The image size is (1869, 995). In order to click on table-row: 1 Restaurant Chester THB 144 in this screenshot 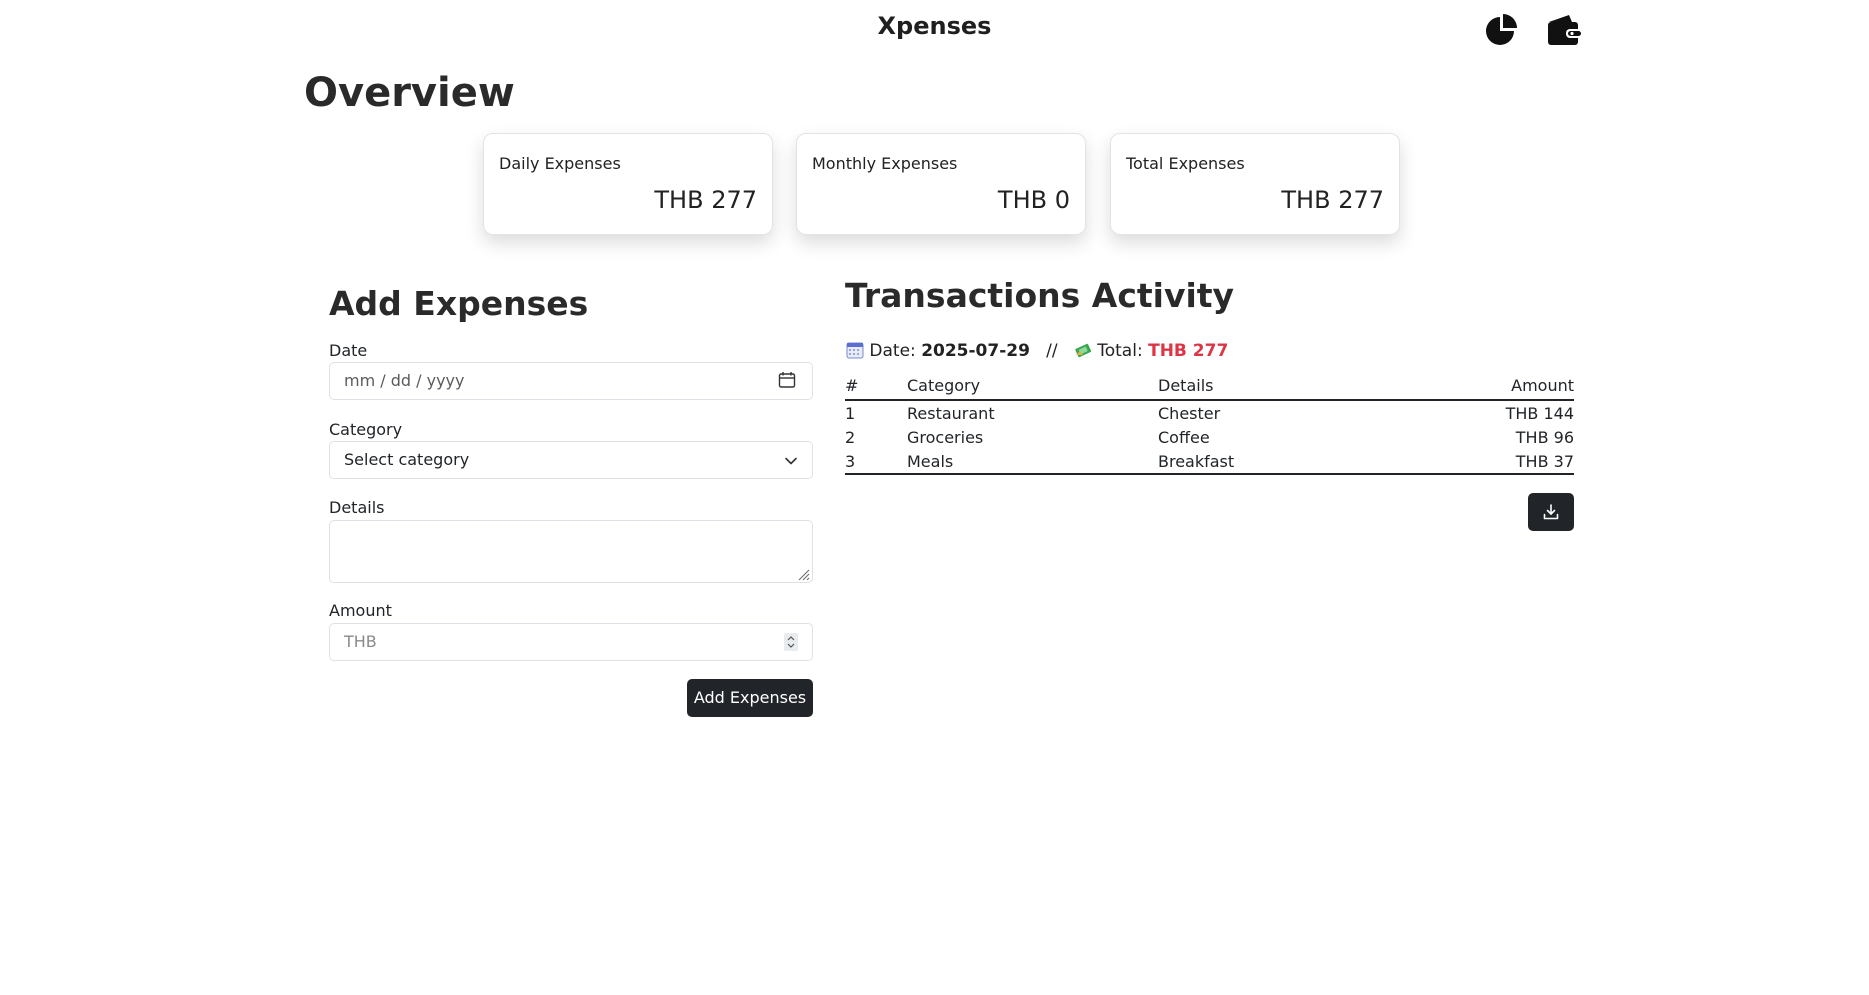, I will do `click(1209, 412)`.